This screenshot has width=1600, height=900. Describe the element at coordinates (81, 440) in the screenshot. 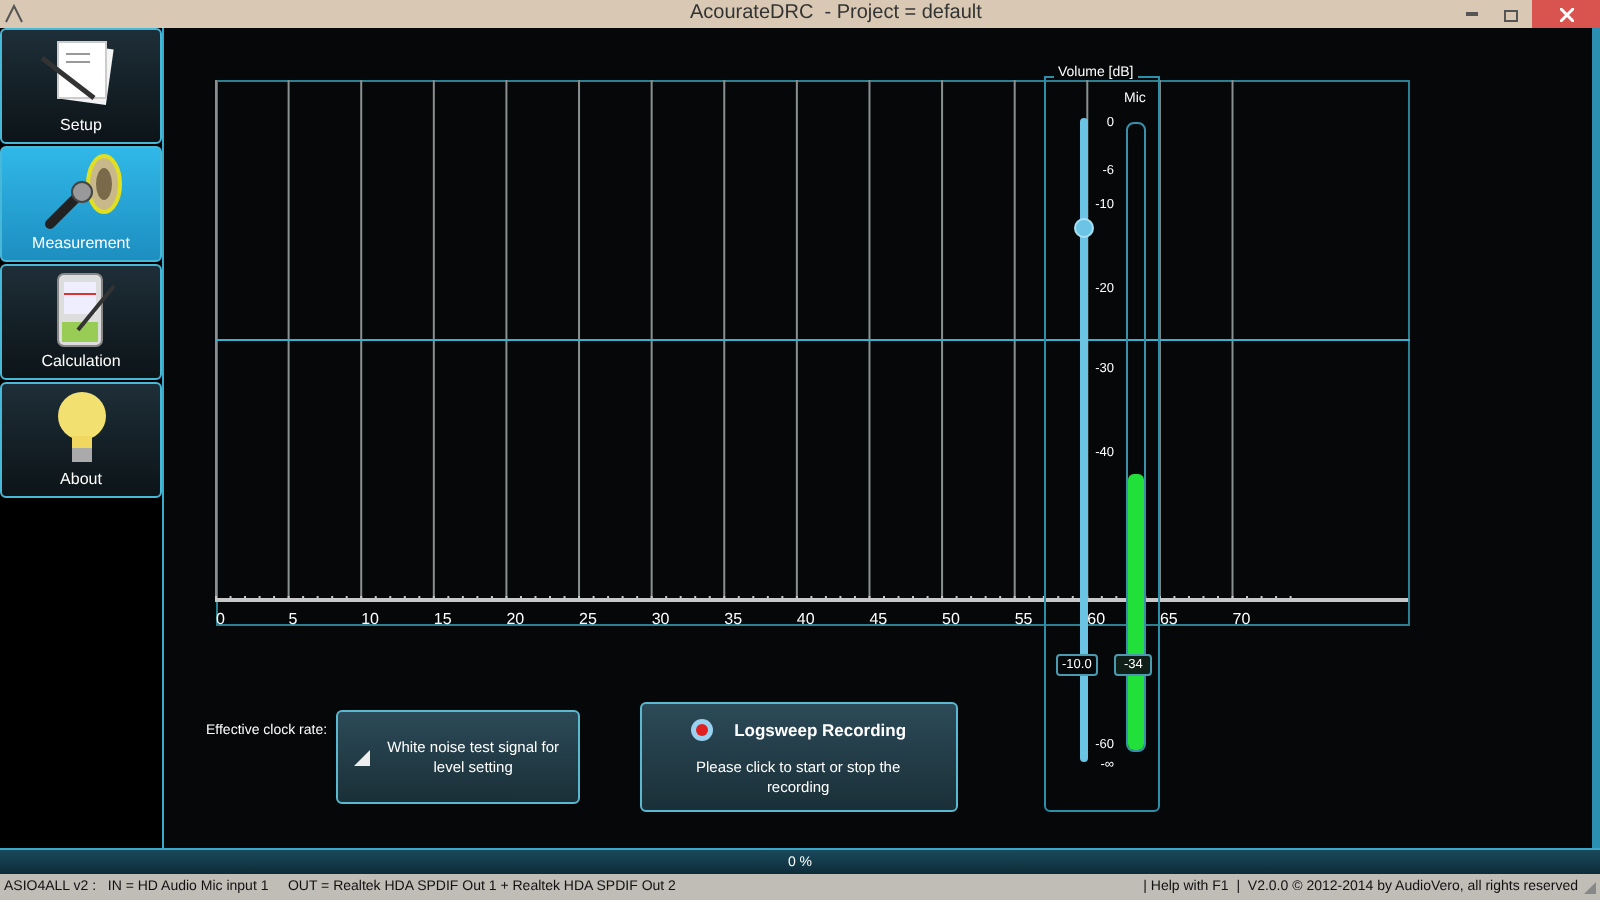

I see `nav-item: About` at that location.